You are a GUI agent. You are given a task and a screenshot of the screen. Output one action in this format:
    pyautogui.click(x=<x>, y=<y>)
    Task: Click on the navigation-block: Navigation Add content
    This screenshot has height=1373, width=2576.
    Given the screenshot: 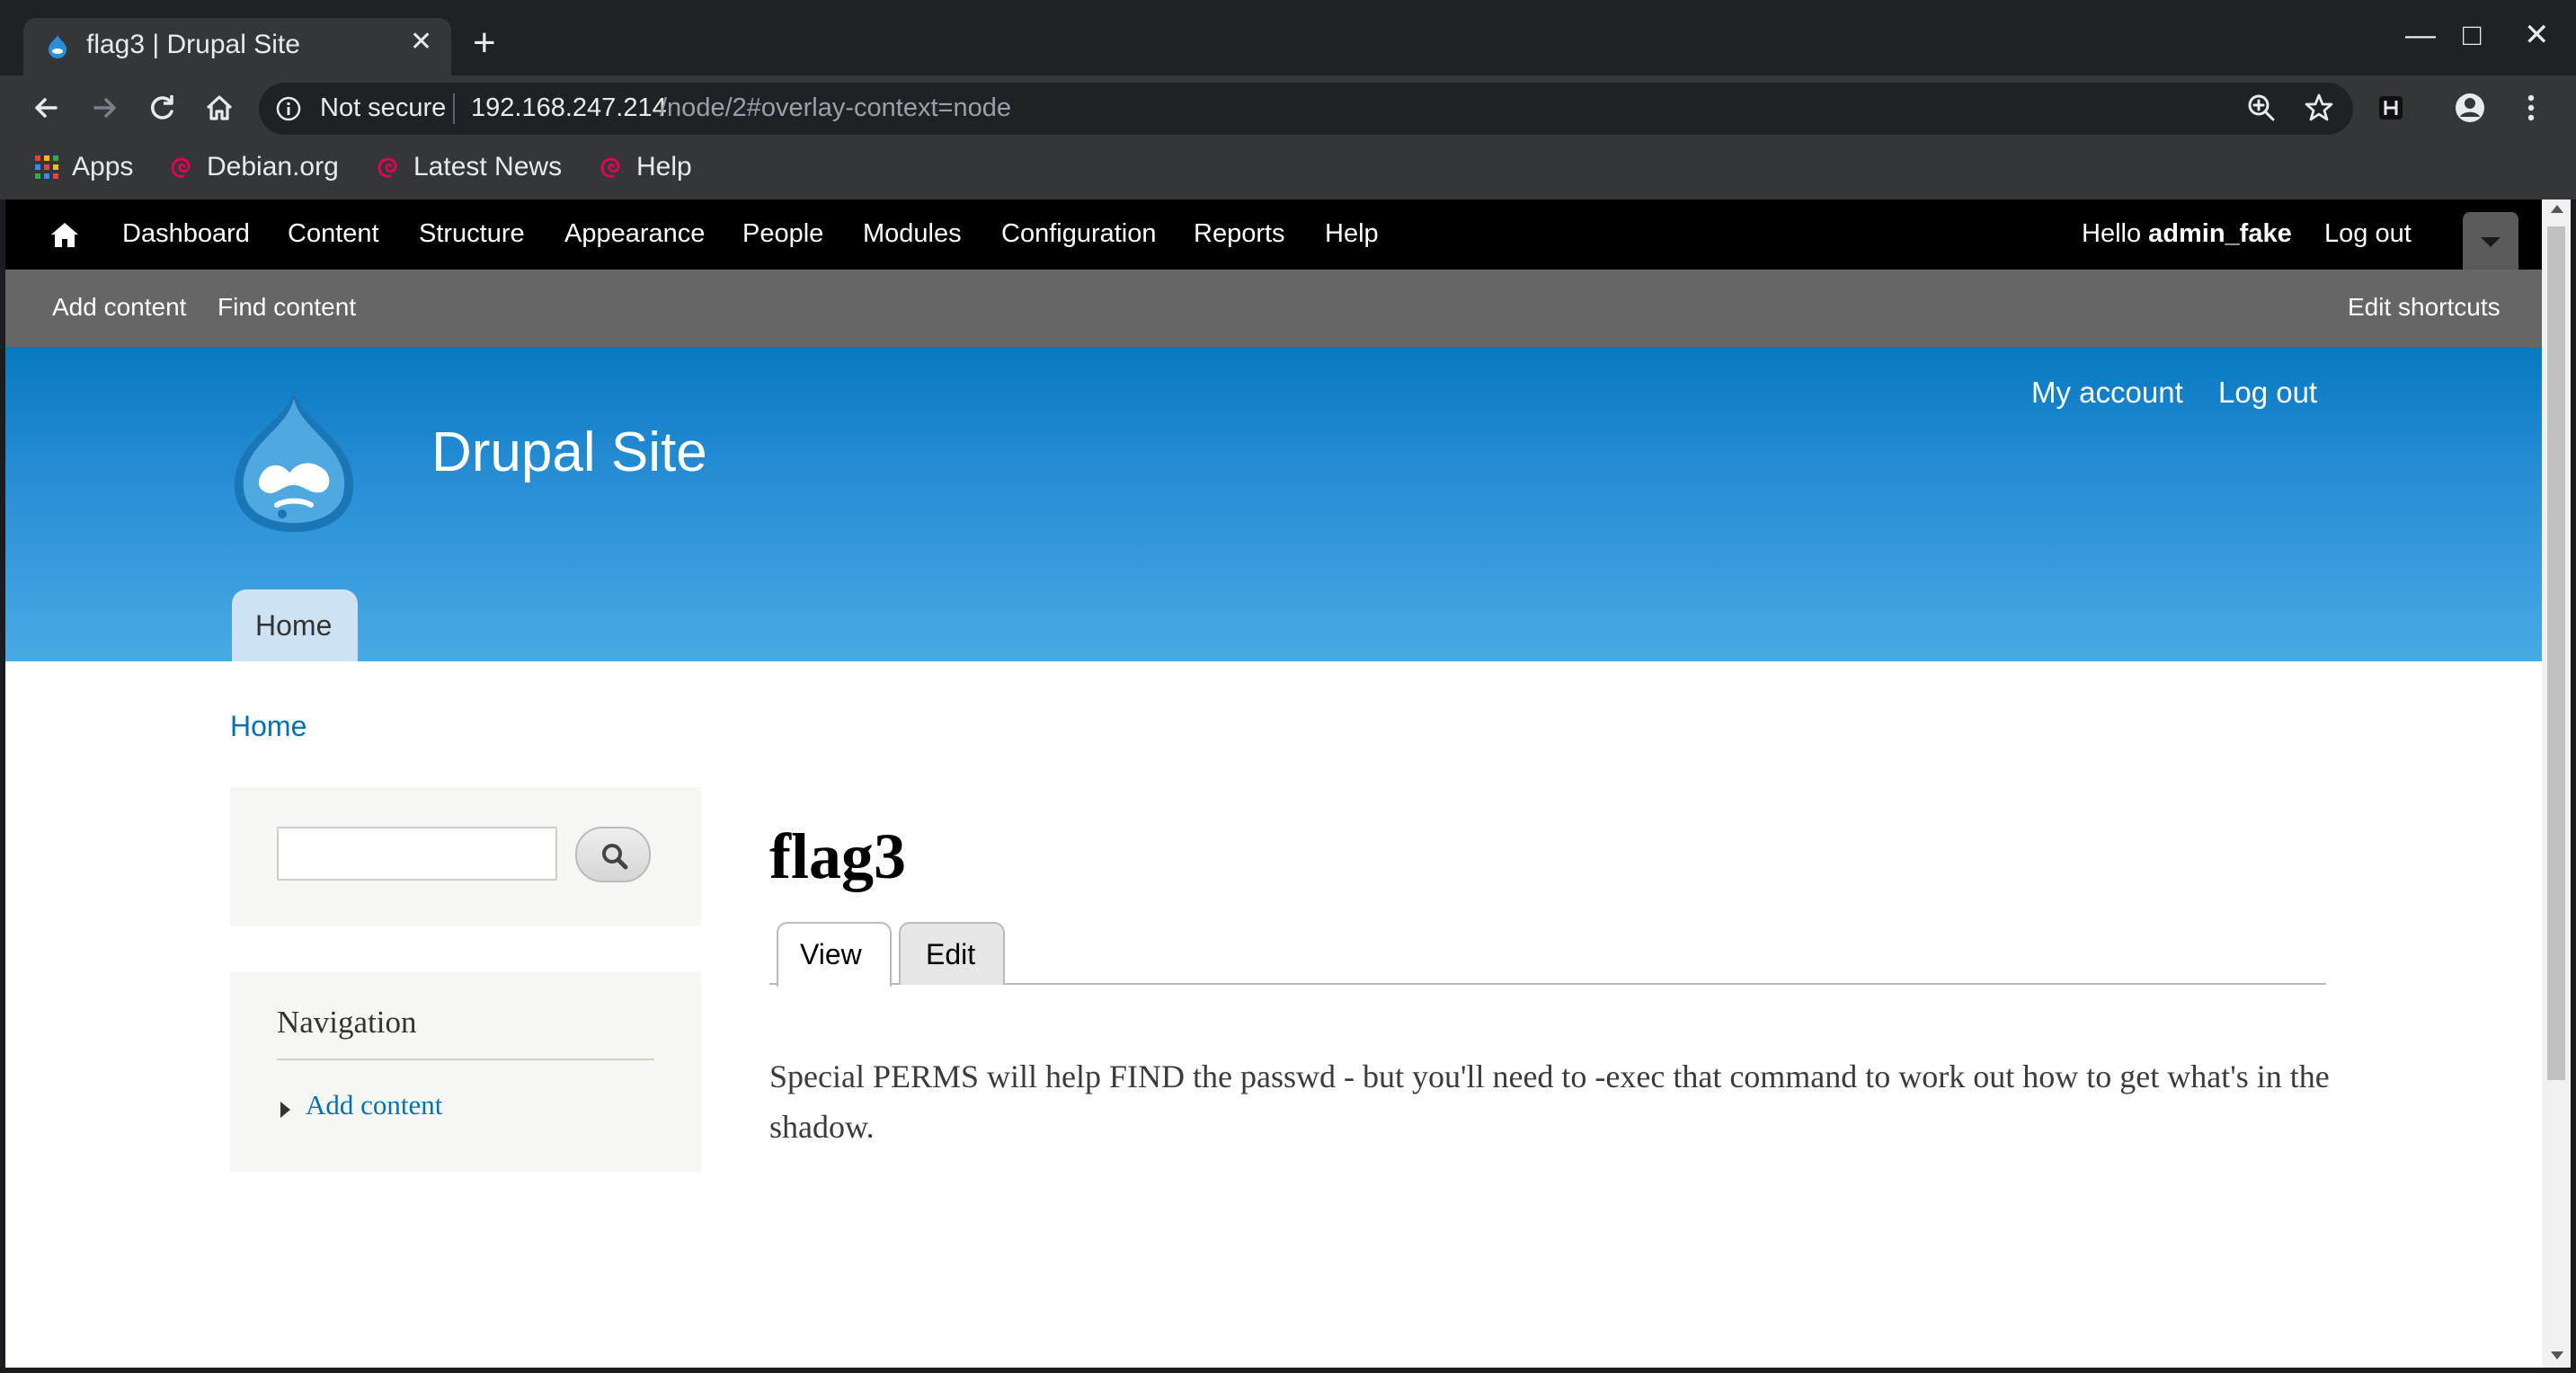 What is the action you would take?
    pyautogui.click(x=466, y=1072)
    